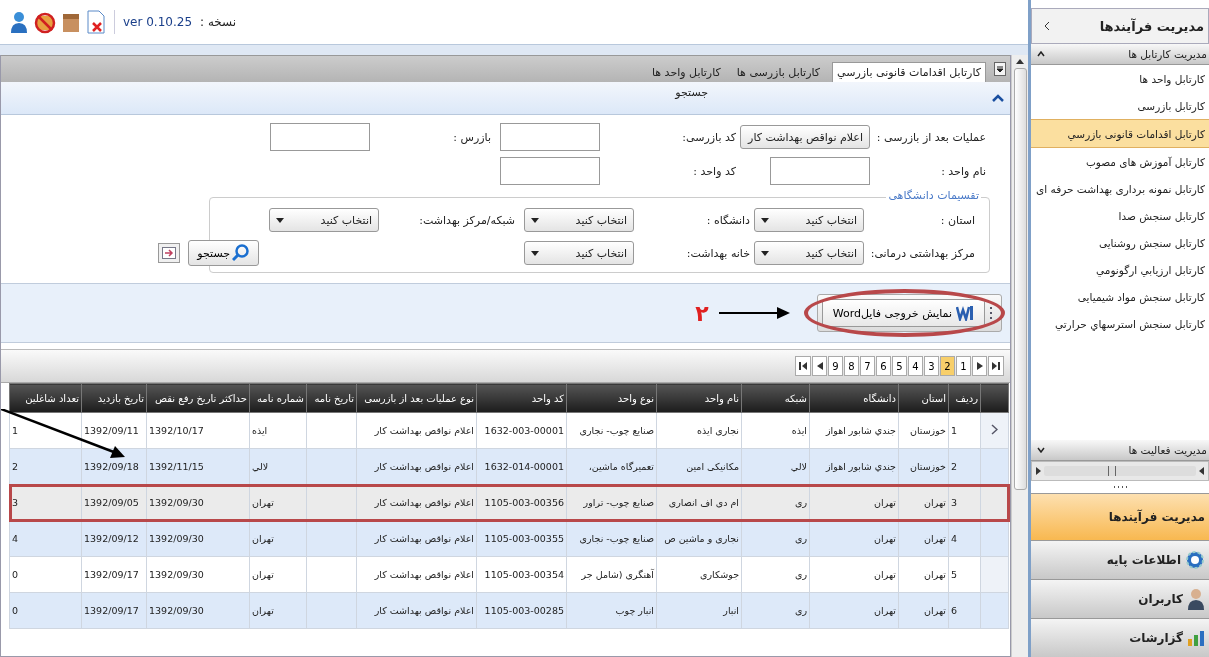 The width and height of the screenshot is (1209, 657). Describe the element at coordinates (521, 466) in the screenshot. I see `table-cell: 1632-014-00001` at that location.